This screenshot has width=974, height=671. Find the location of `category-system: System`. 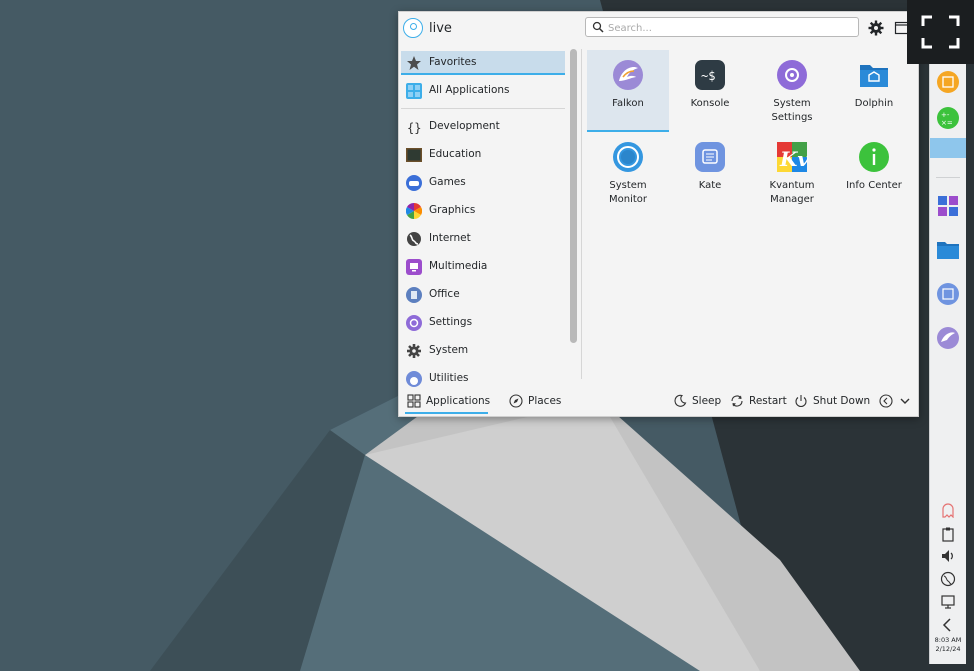

category-system: System is located at coordinates (483, 351).